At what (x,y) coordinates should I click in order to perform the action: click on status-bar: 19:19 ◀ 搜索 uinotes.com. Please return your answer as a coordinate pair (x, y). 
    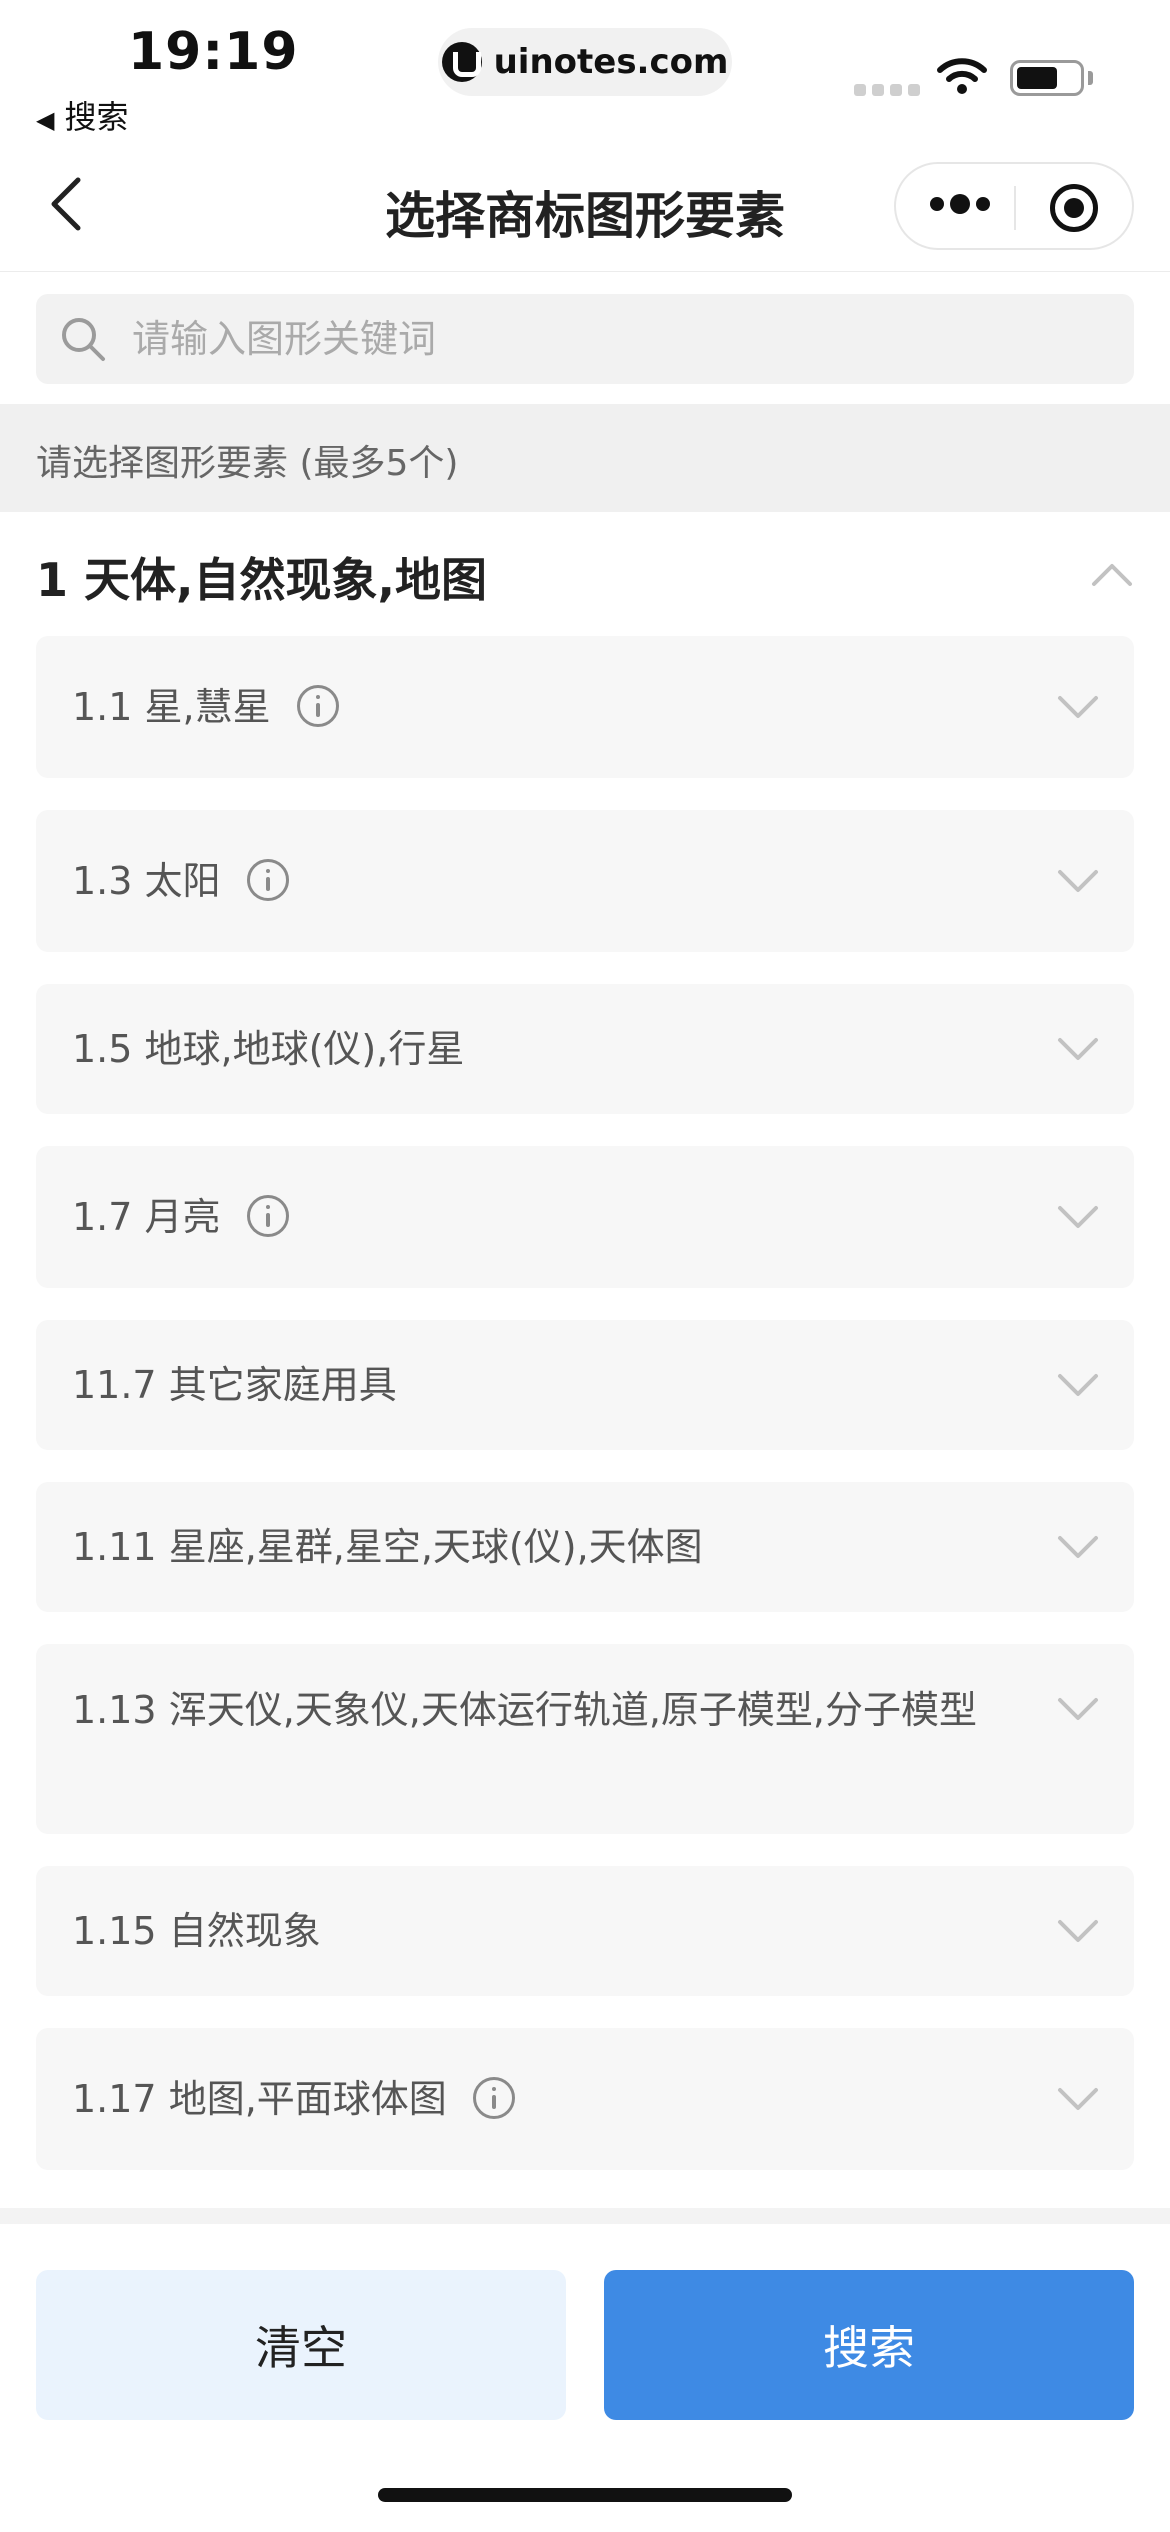
    Looking at the image, I should click on (585, 70).